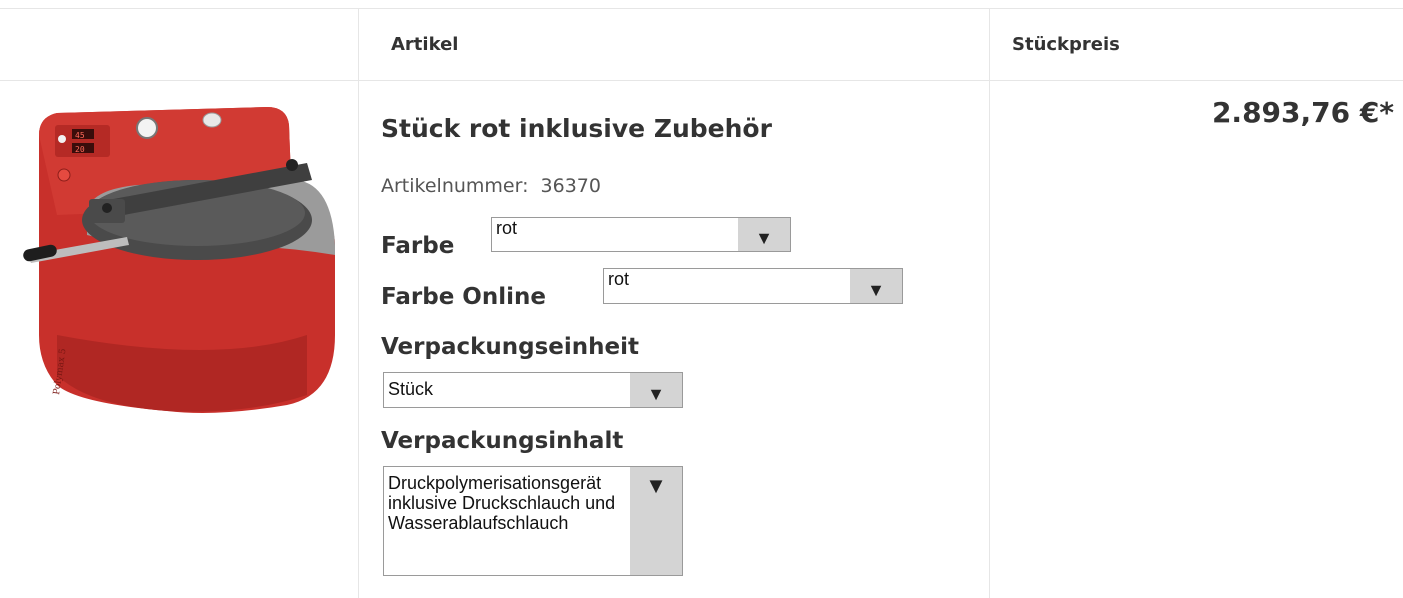 The image size is (1403, 598). I want to click on product-title: Stück rot inklusive Zubehör, so click(576, 128).